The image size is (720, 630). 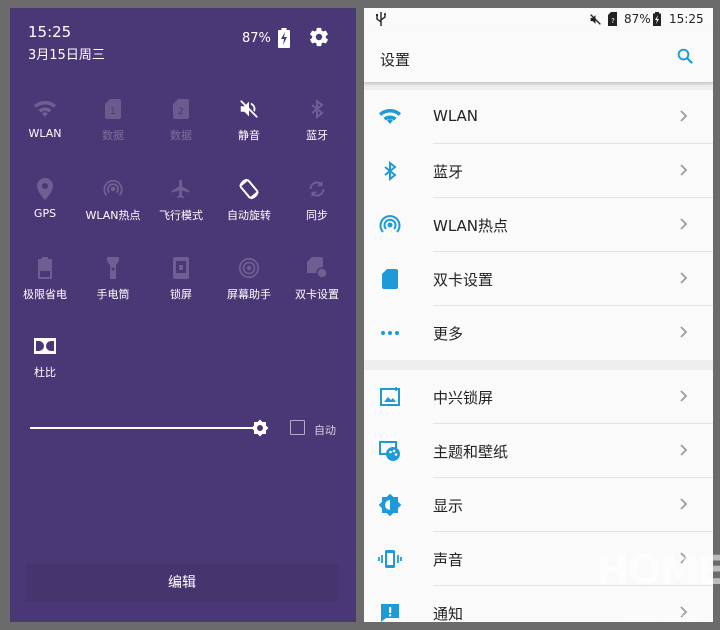 What do you see at coordinates (595, 19) in the screenshot?
I see `mute-status-icon` at bounding box center [595, 19].